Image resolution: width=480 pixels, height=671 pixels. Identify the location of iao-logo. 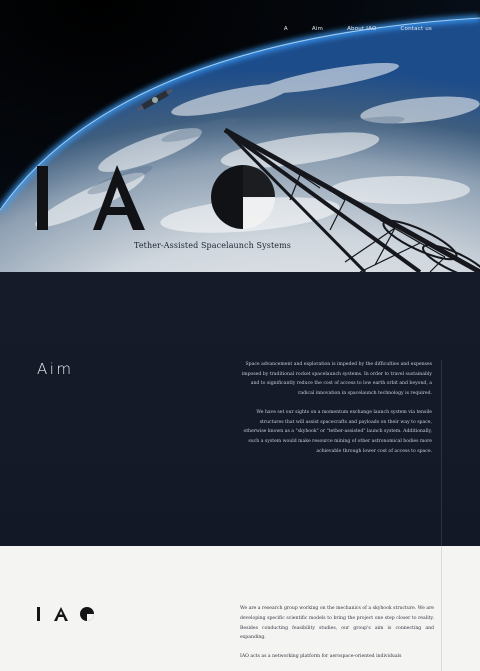
(156, 197).